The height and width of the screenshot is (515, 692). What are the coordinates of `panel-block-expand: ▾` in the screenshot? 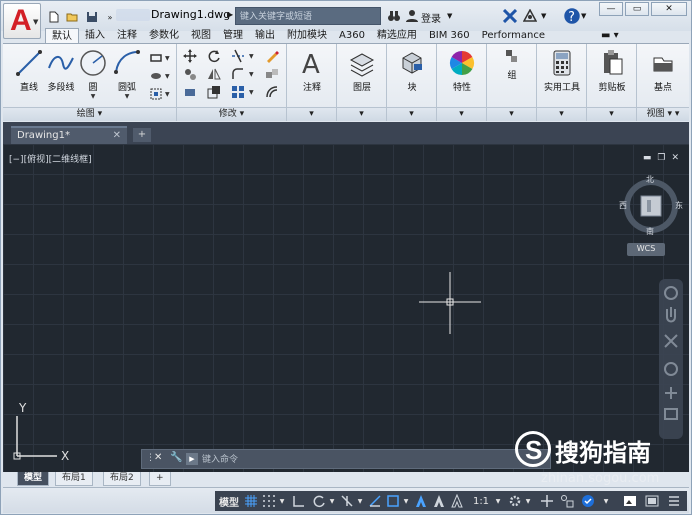 It's located at (411, 114).